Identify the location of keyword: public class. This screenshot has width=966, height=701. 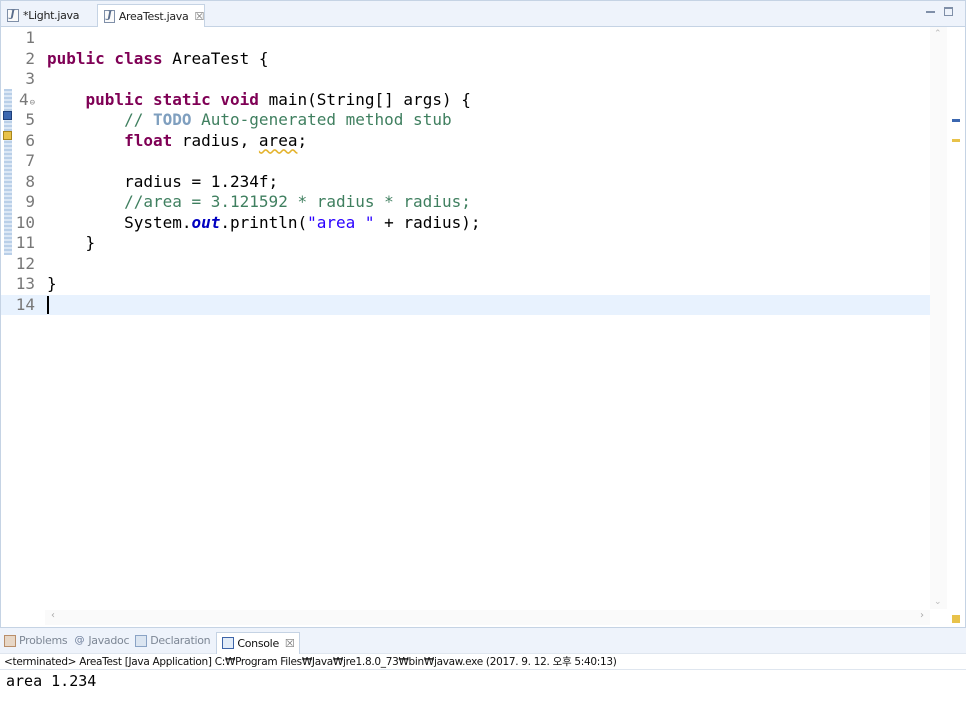
(110, 58).